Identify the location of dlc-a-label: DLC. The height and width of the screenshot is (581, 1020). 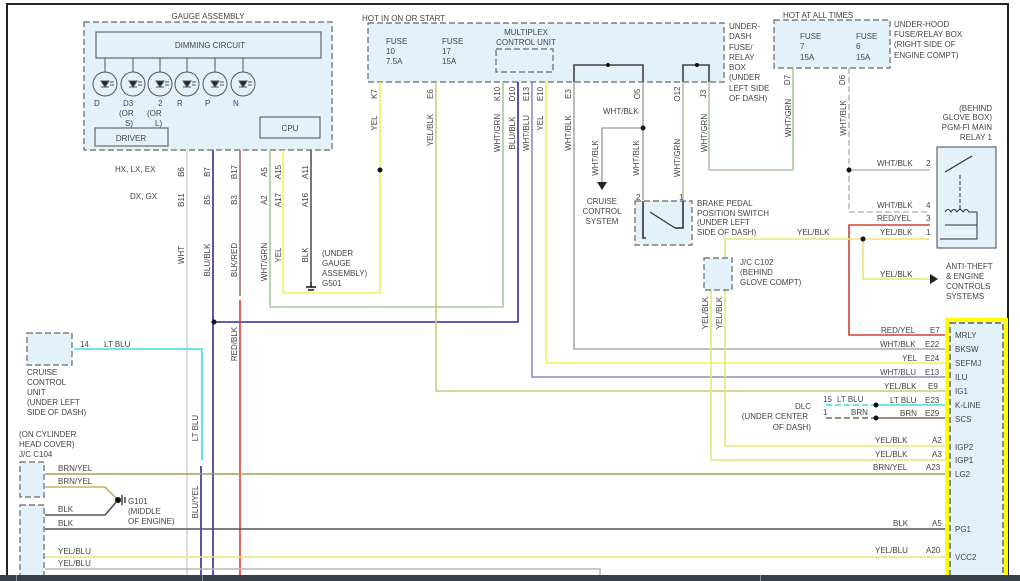
(803, 406).